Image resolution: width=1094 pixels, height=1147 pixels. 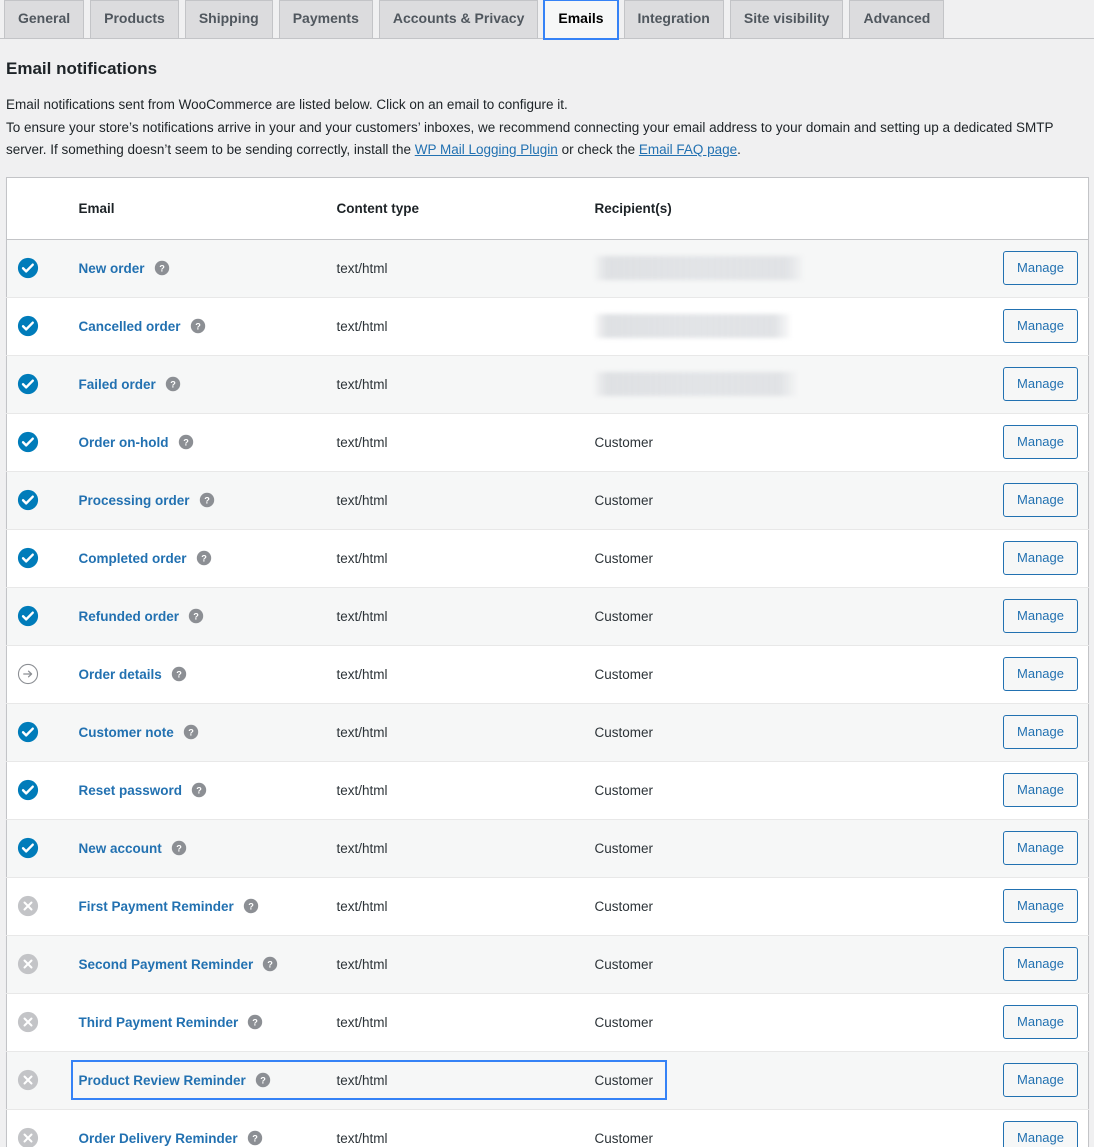 I want to click on email-name-link: Reset password, so click(x=131, y=790).